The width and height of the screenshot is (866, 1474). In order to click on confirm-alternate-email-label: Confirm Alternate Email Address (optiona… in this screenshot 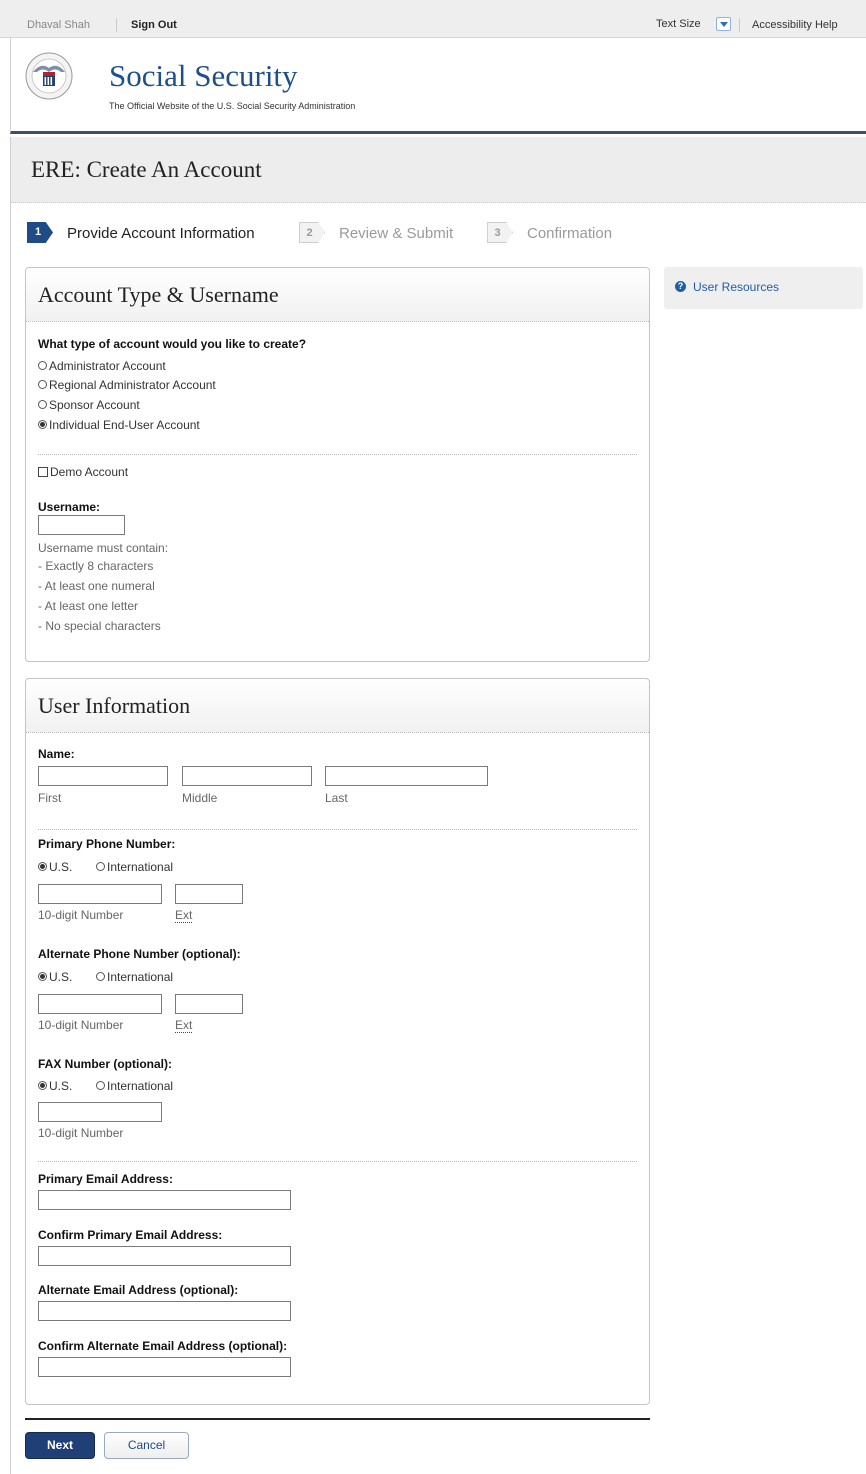, I will do `click(163, 1346)`.